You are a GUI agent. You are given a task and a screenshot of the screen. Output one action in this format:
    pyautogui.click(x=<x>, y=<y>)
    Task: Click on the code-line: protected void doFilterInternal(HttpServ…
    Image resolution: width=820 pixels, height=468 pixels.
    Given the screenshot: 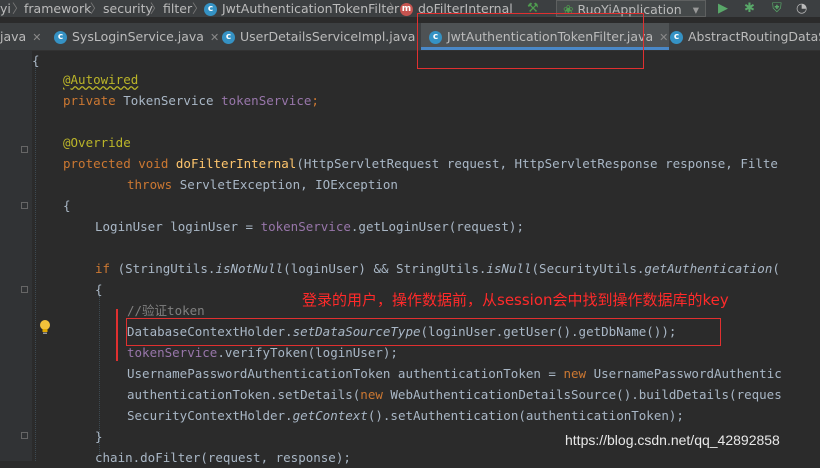 What is the action you would take?
    pyautogui.click(x=420, y=163)
    